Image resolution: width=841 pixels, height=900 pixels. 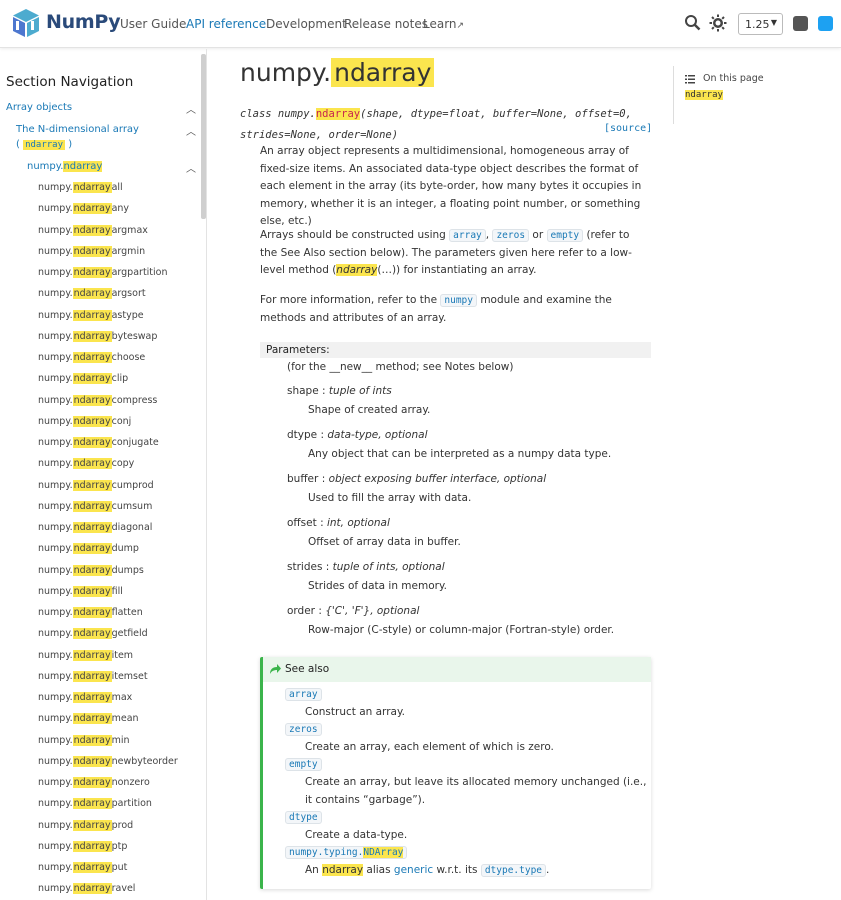 What do you see at coordinates (386, 24) in the screenshot?
I see `nav-release-notes: Release notes` at bounding box center [386, 24].